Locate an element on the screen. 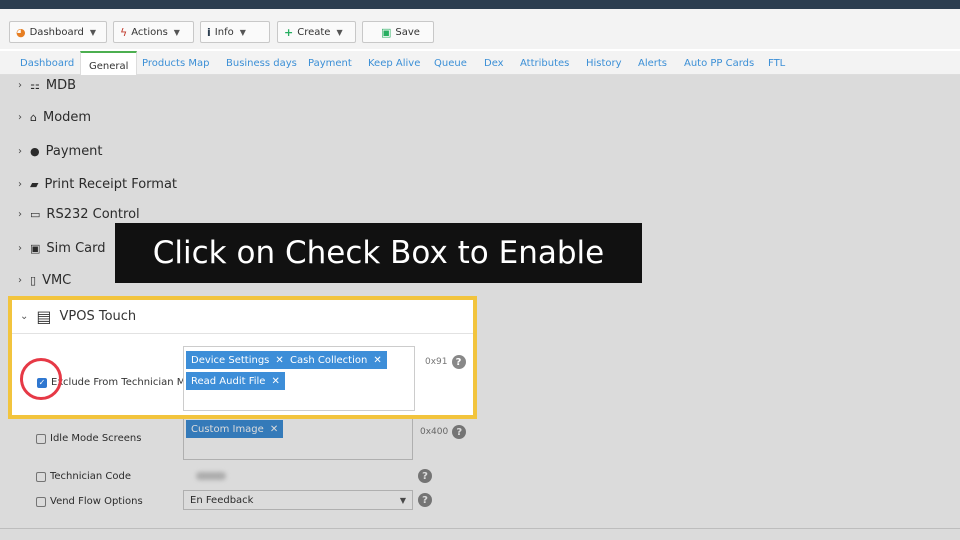 The width and height of the screenshot is (960, 540). floppy-icon: ▣ is located at coordinates (386, 32).